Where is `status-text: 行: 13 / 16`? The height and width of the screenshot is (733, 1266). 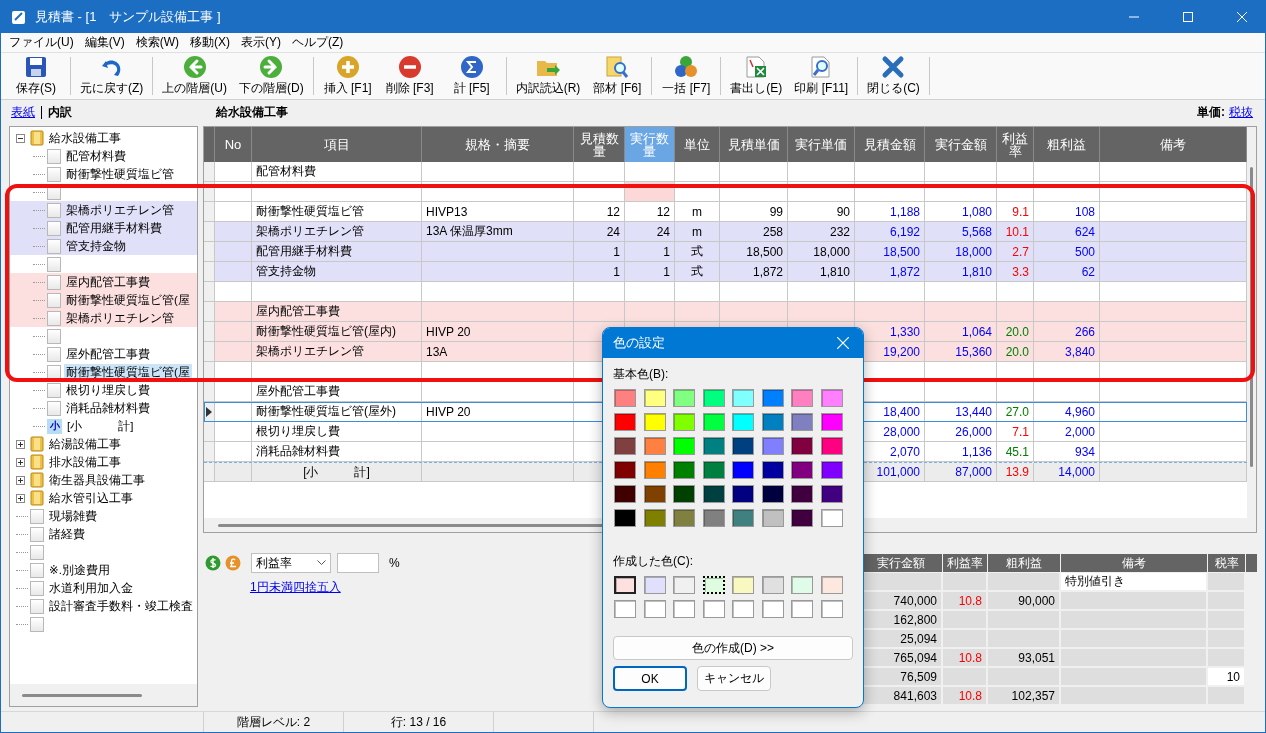 status-text: 行: 13 / 16 is located at coordinates (419, 722).